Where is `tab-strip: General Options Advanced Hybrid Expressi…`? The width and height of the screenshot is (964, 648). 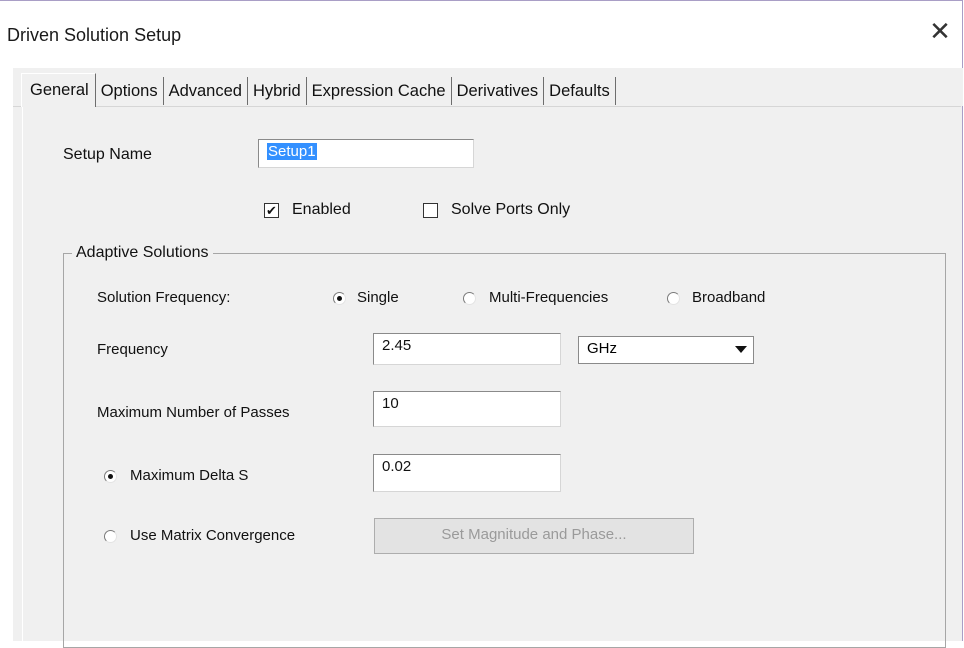 tab-strip: General Options Advanced Hybrid Expressi… is located at coordinates (318, 90).